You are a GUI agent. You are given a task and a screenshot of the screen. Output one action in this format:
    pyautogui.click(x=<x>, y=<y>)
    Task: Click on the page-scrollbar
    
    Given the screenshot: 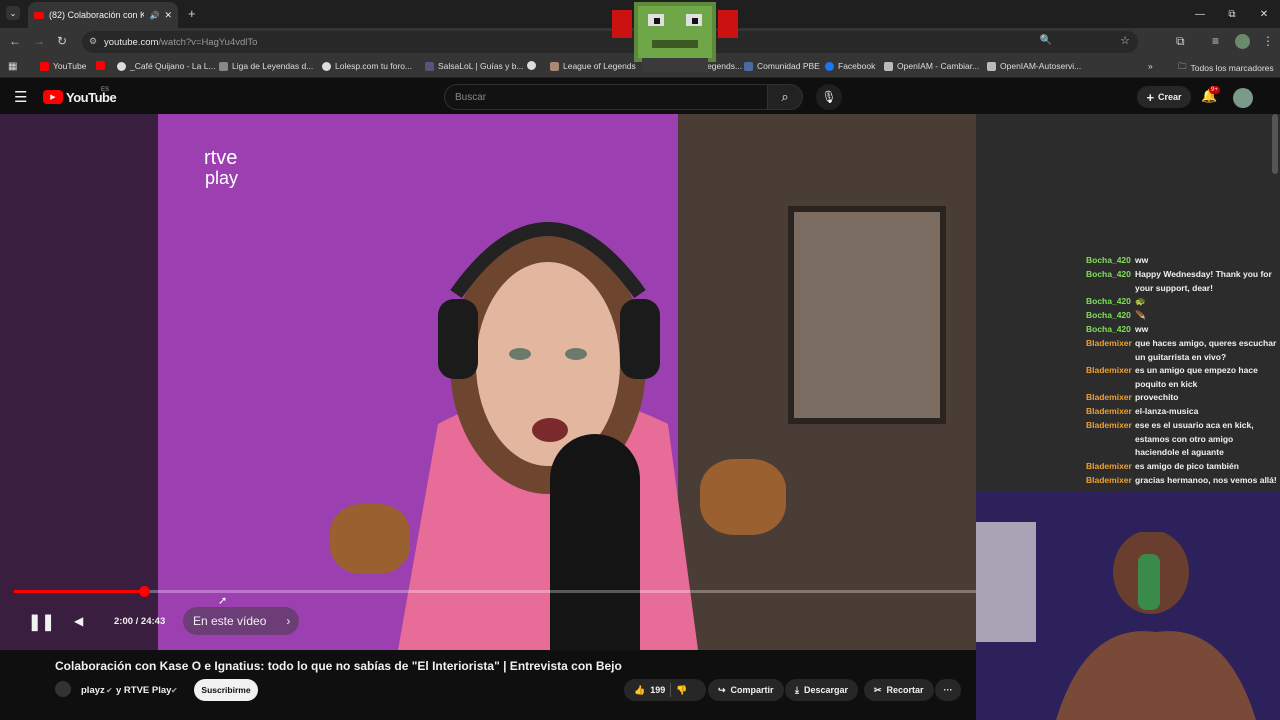 What is the action you would take?
    pyautogui.click(x=1275, y=144)
    